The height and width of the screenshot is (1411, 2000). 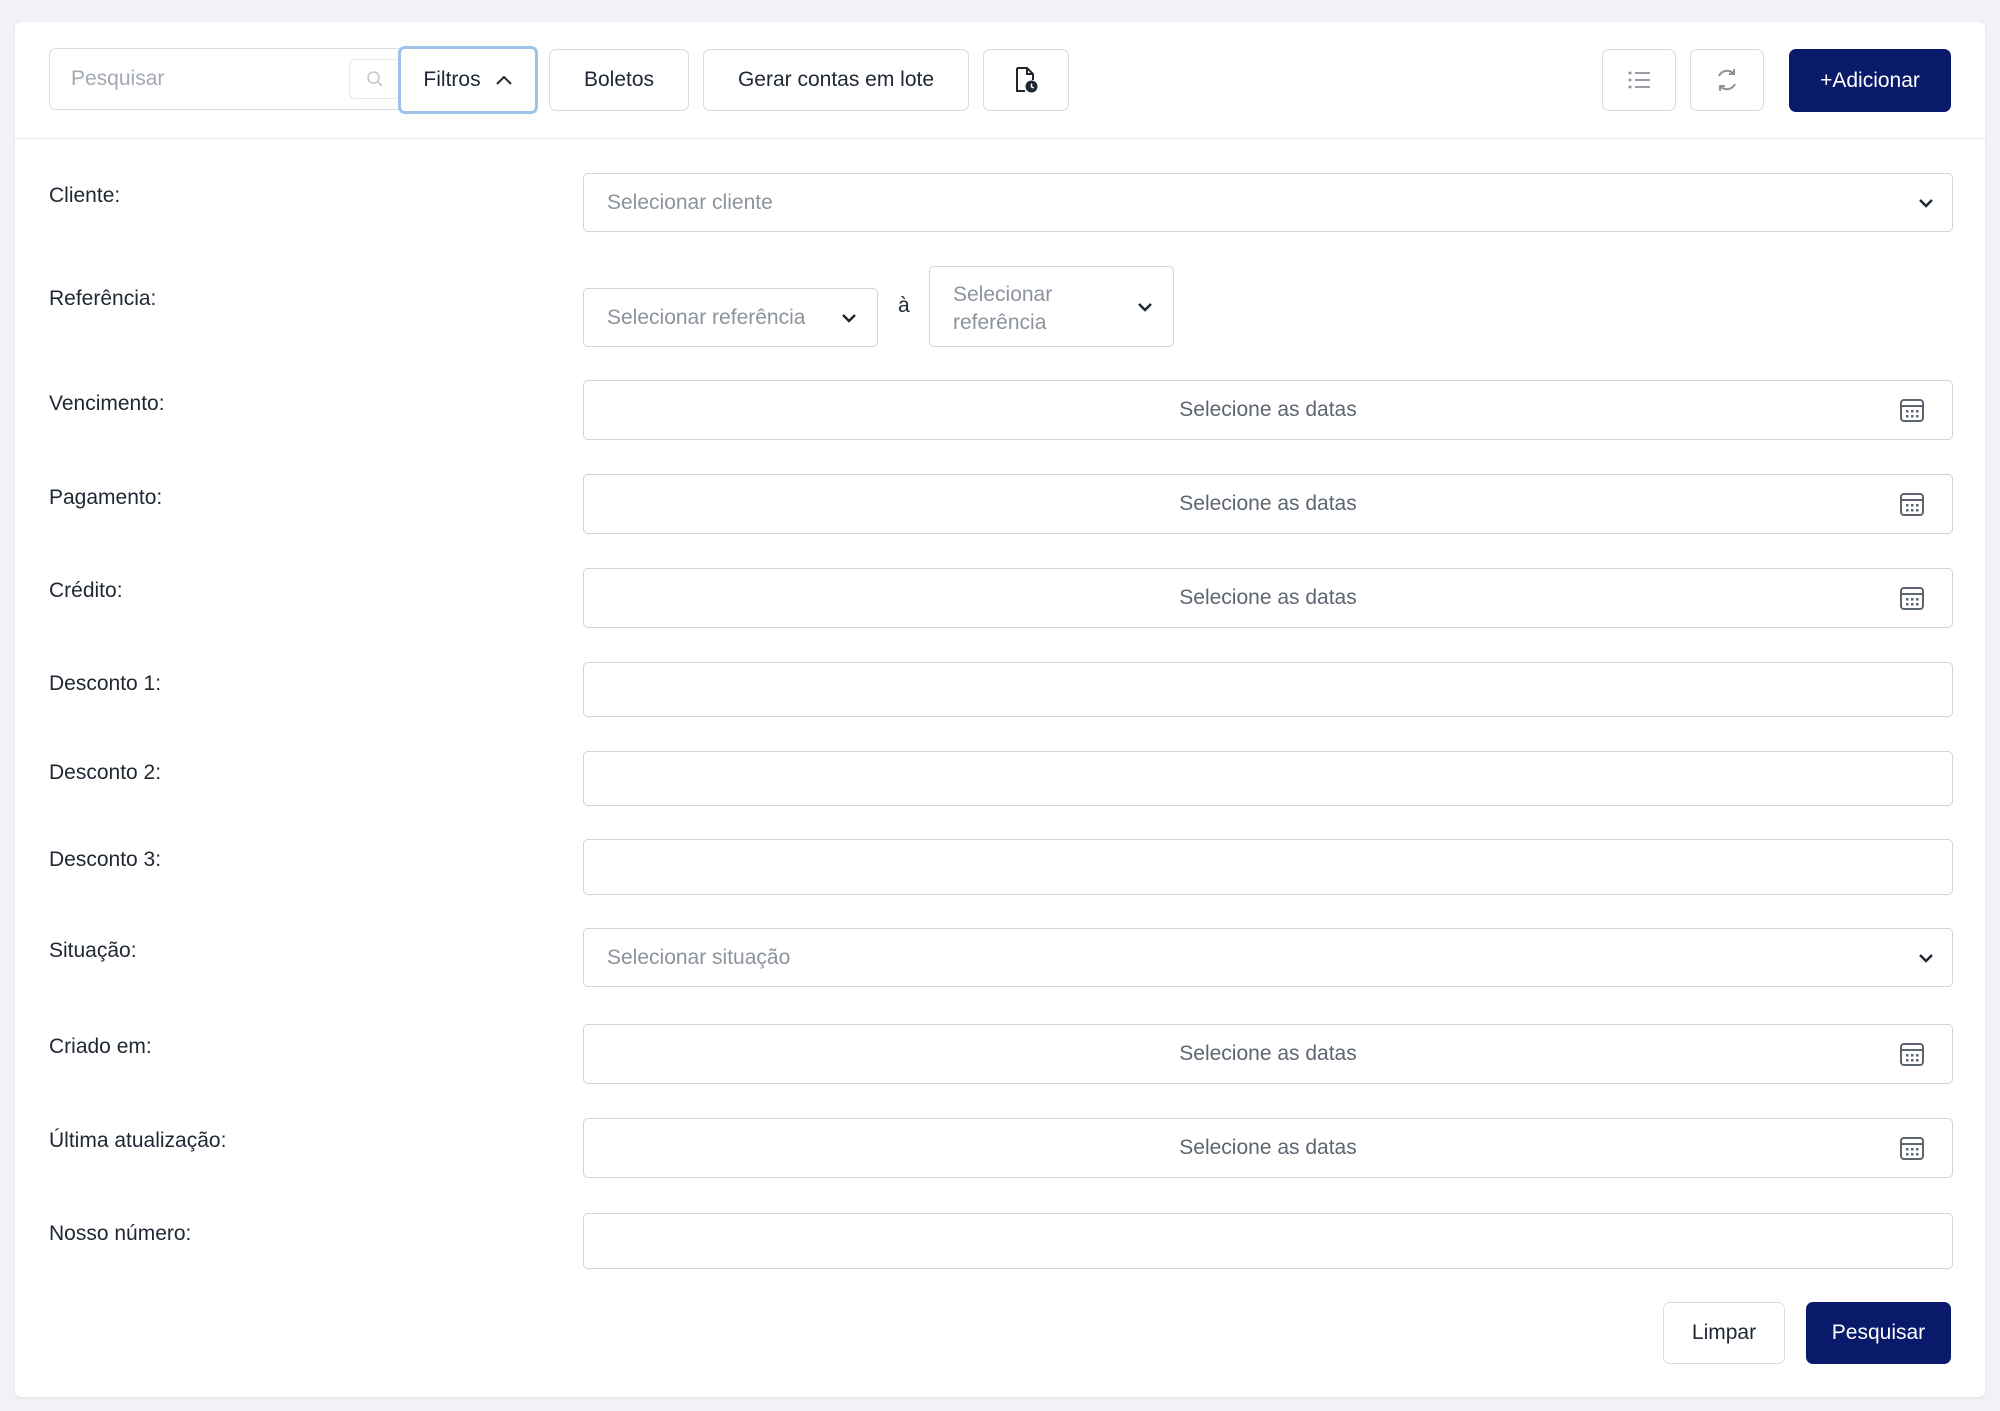 I want to click on refresh-icon, so click(x=1727, y=80).